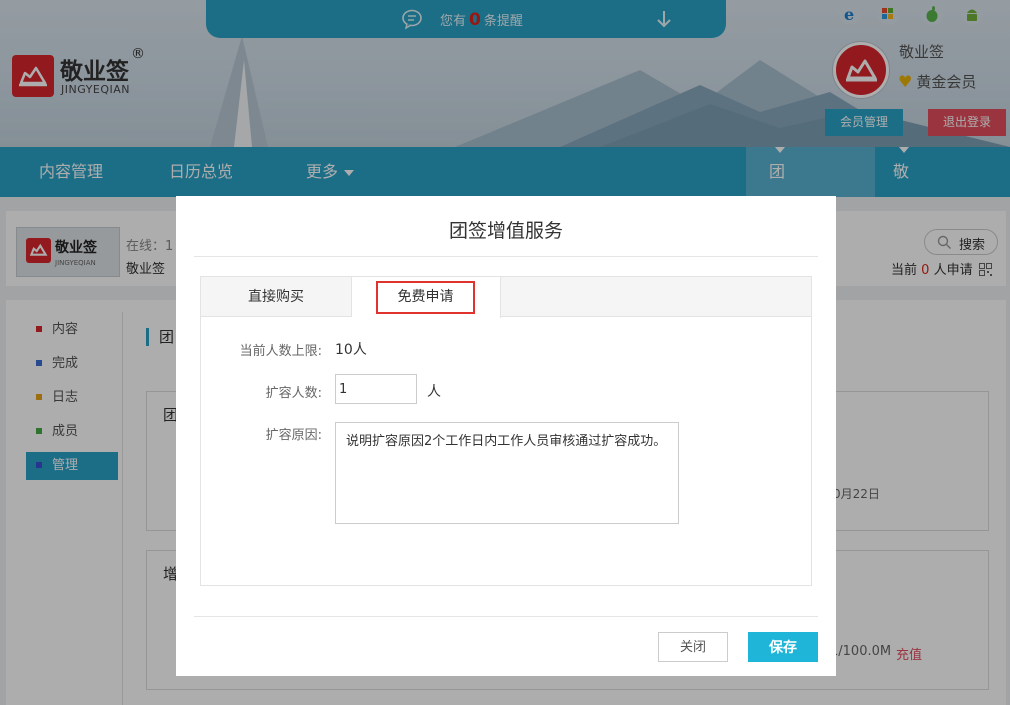  I want to click on modal-title: 团签增值服务, so click(505, 231).